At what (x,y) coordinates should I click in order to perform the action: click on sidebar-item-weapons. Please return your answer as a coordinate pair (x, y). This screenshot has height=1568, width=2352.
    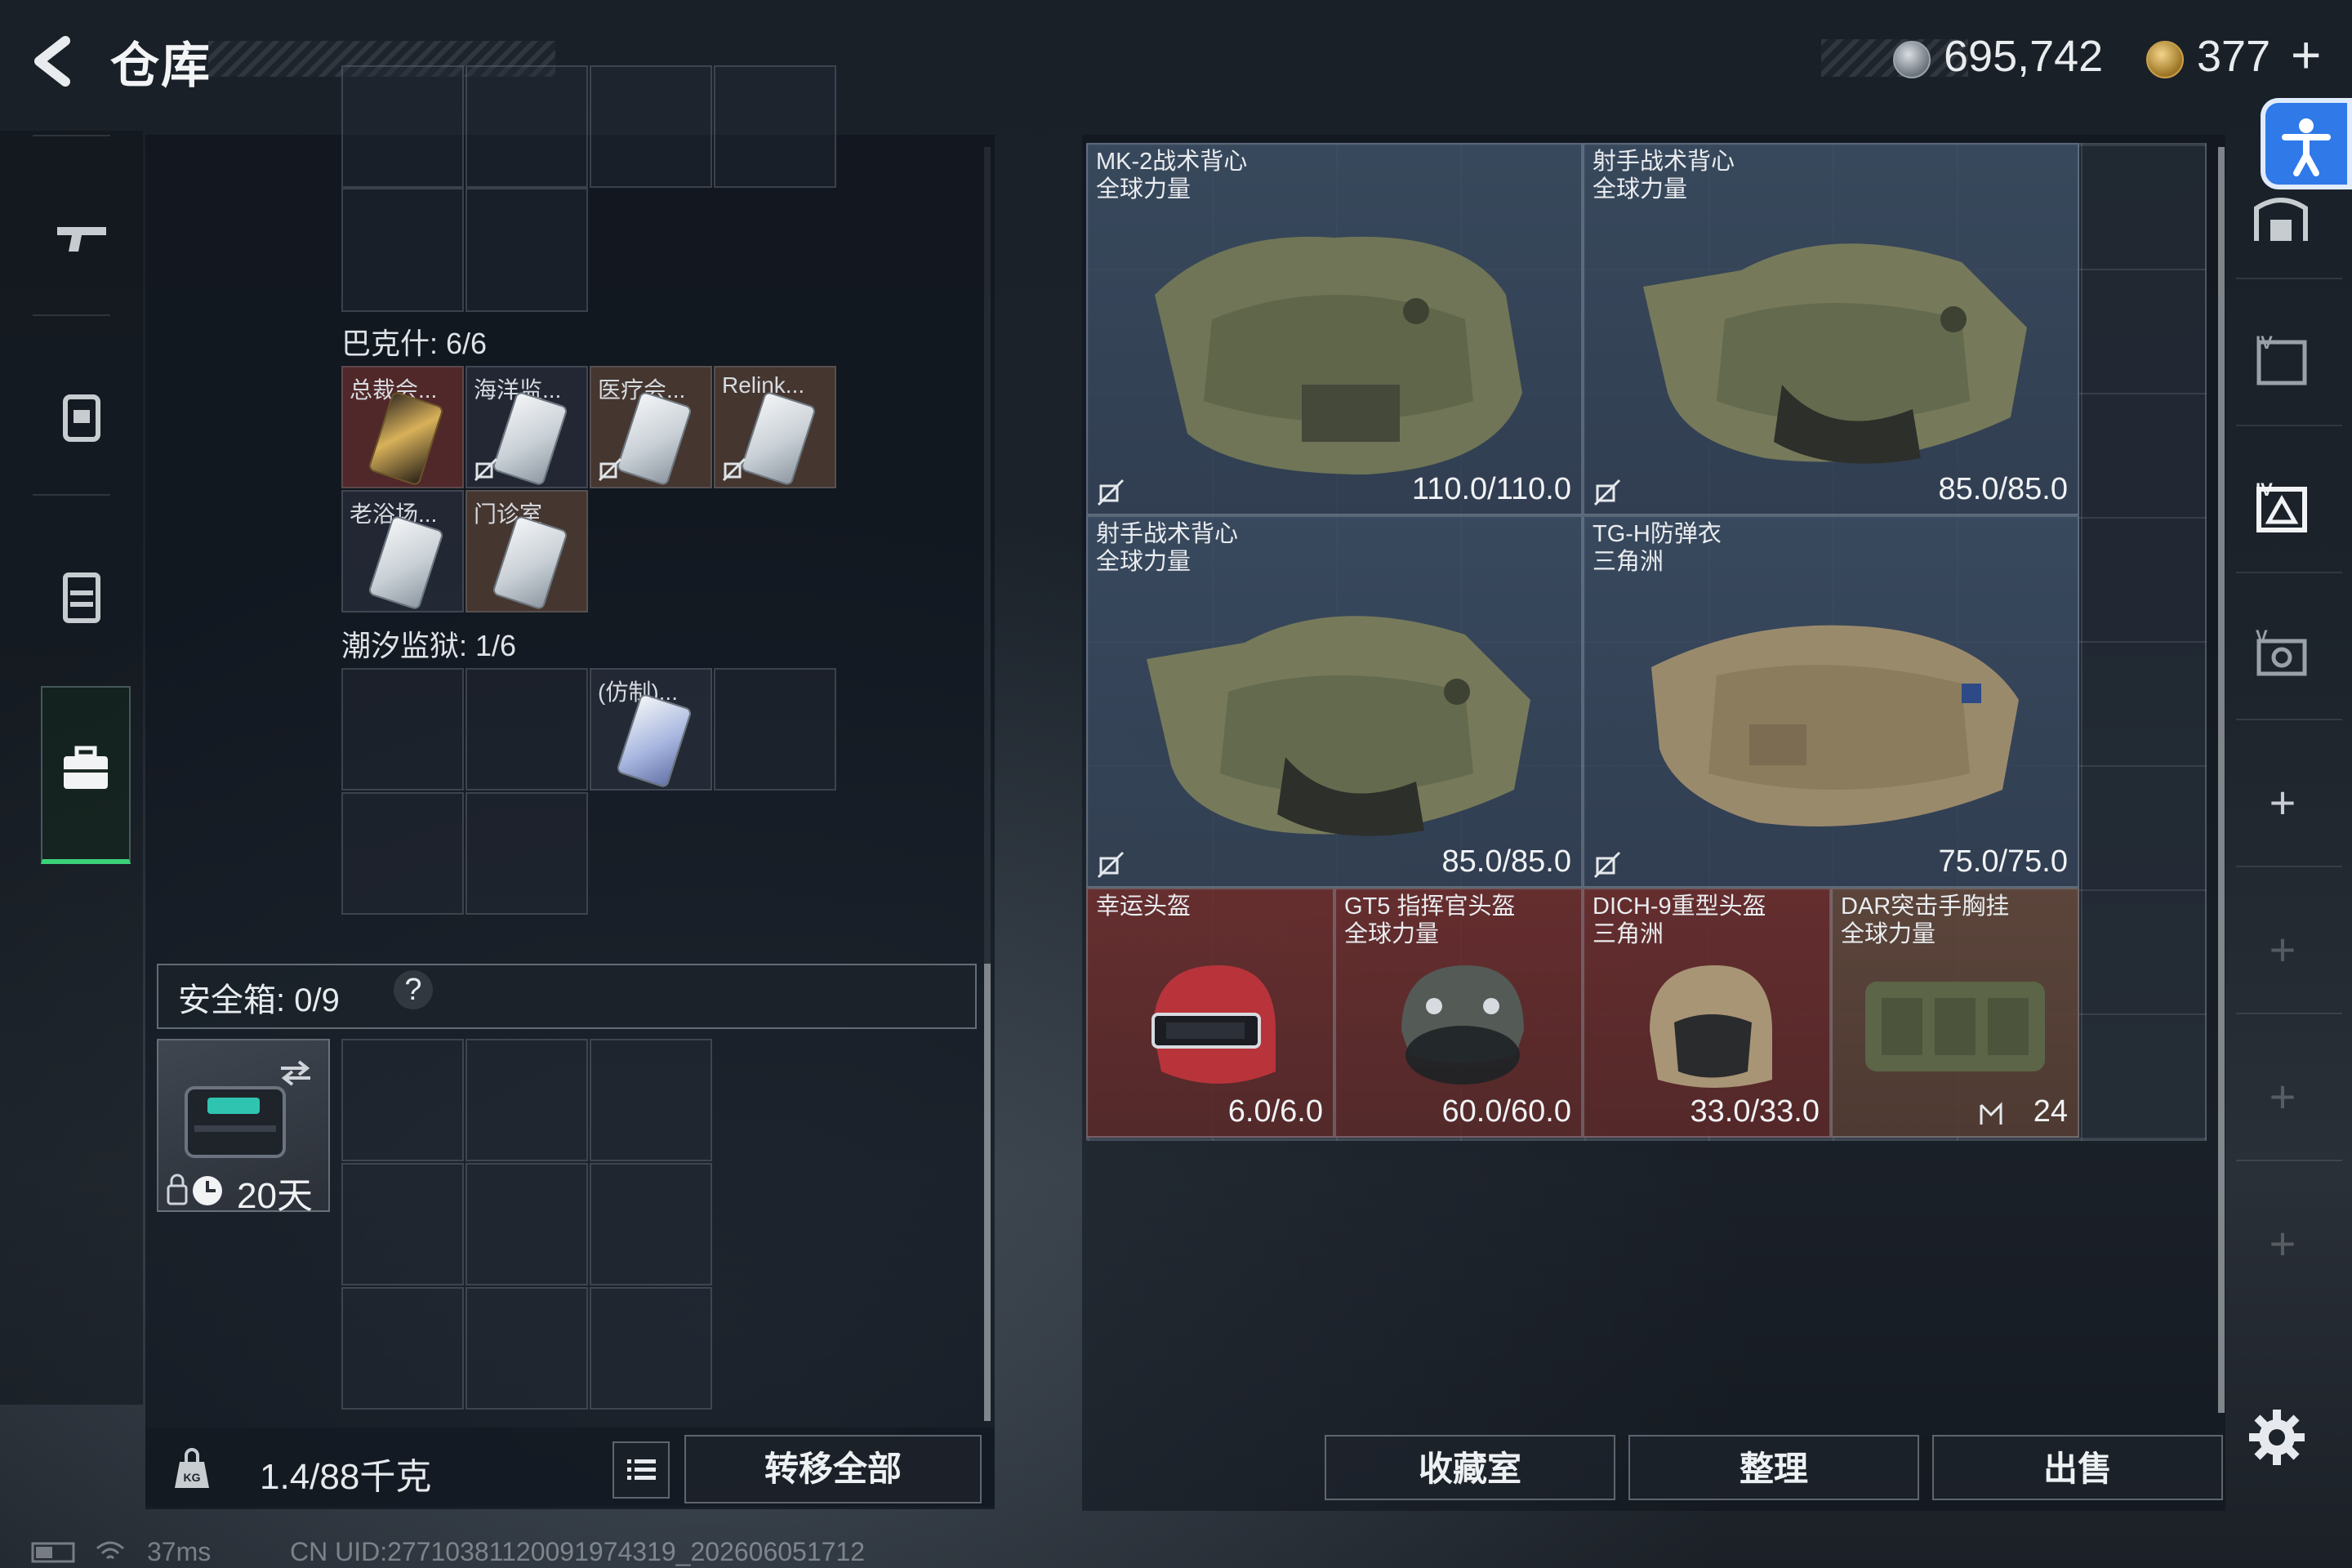
    Looking at the image, I should click on (81, 237).